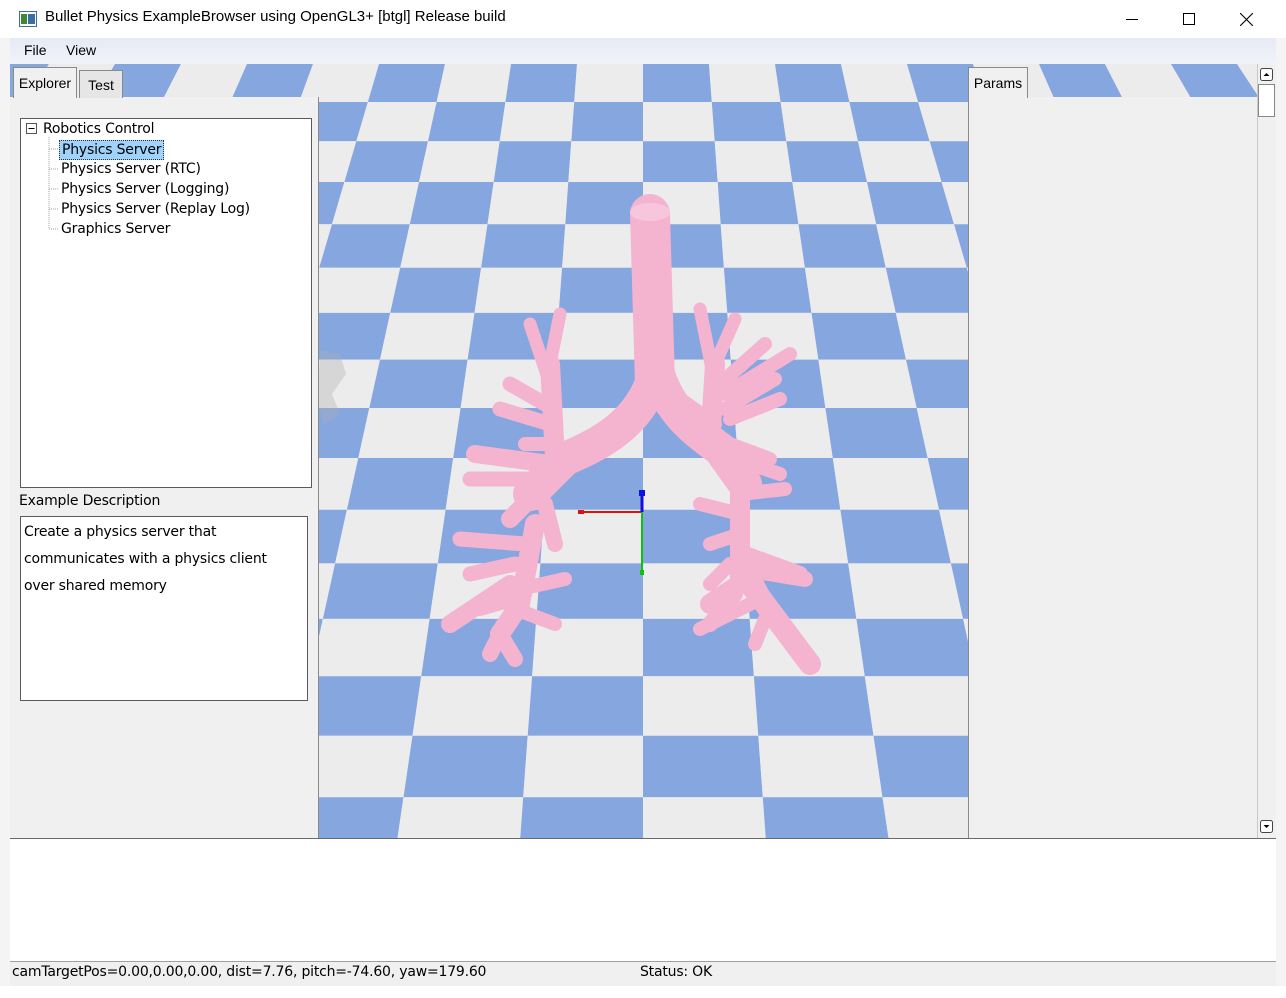 This screenshot has width=1286, height=998. I want to click on minimize-button, so click(1132, 19).